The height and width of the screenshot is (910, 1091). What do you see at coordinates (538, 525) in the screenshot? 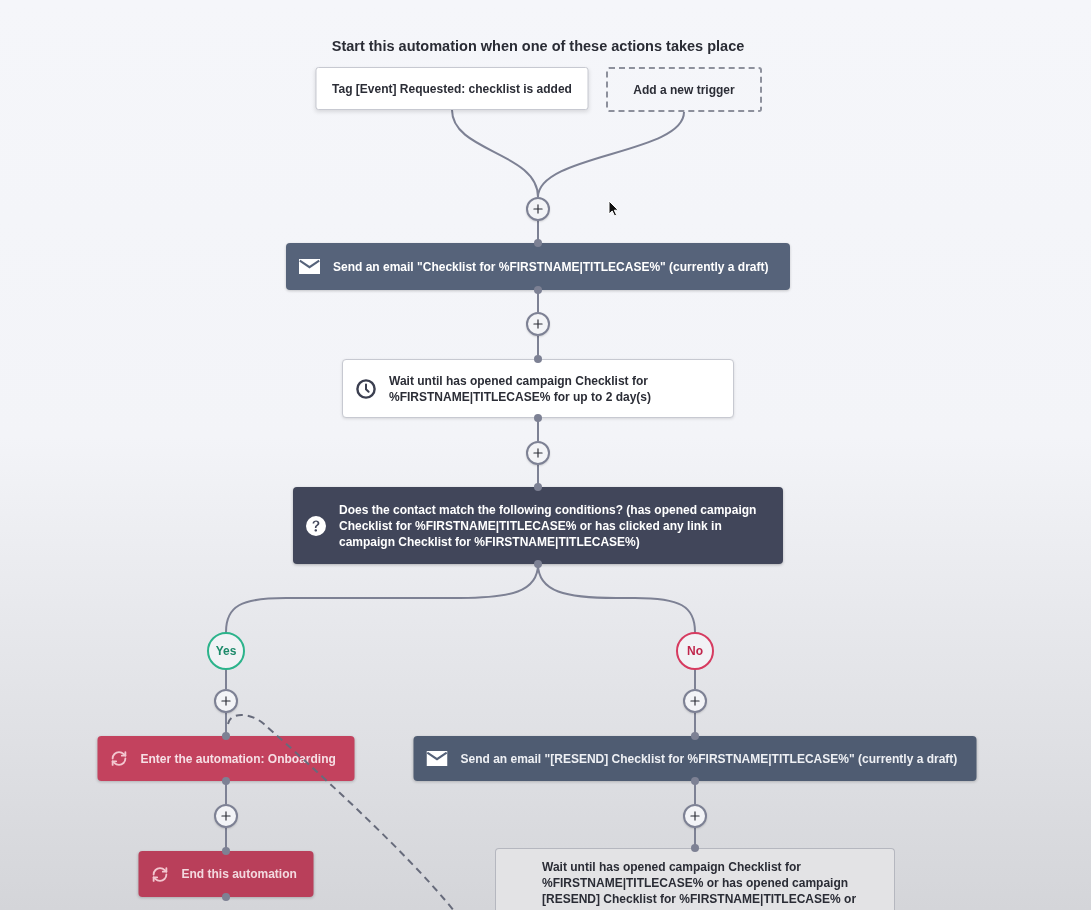
I see `condition-step: Does the contact match the following conditions? (has opened campaign Checklist for %FIRSTNAME|TITLECASE% or has clicked any link in campaign Checklist for %FIRSTNAME|TITLECASE%)` at bounding box center [538, 525].